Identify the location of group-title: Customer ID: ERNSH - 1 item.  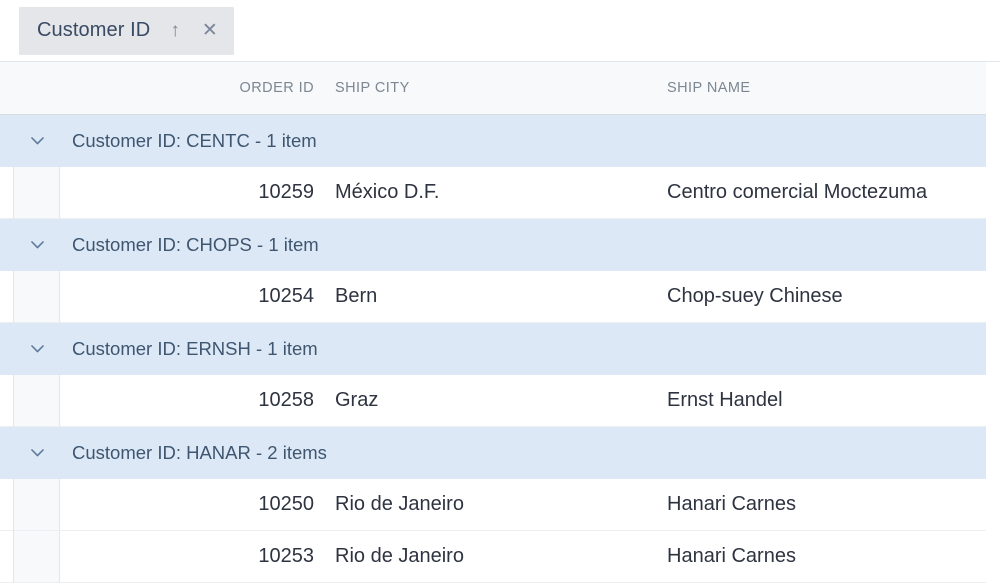
(195, 348).